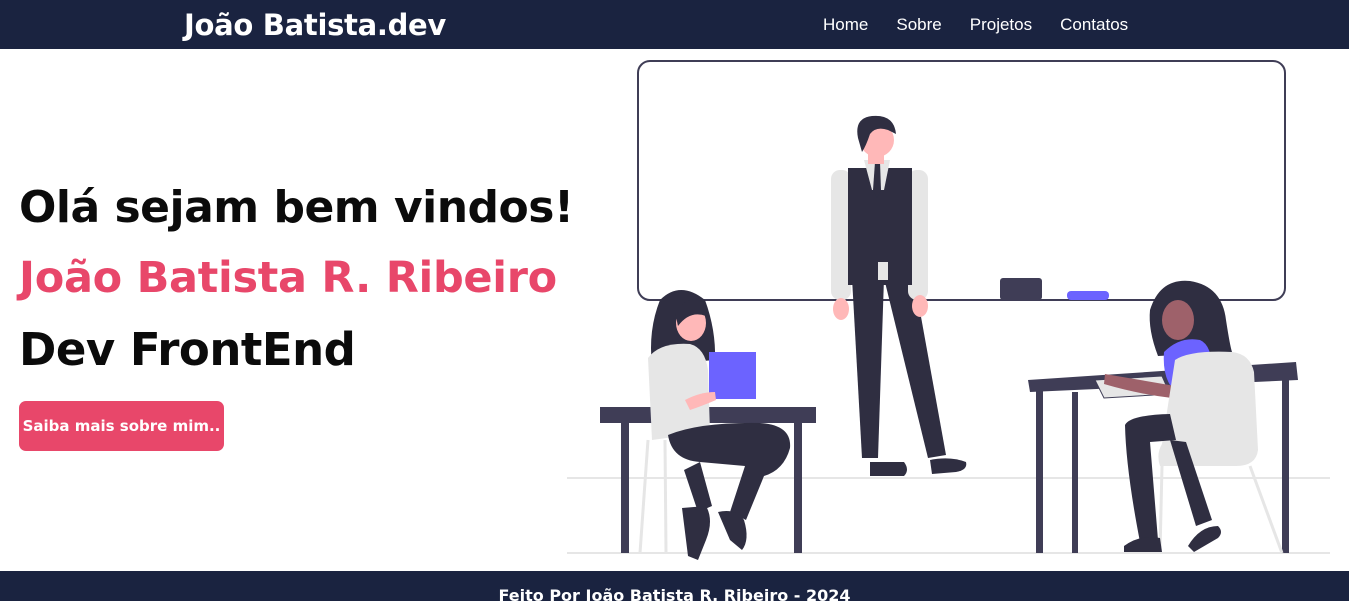 The height and width of the screenshot is (601, 1349). What do you see at coordinates (121, 426) in the screenshot?
I see `about-me-button: Saiba mais sobre mim..` at bounding box center [121, 426].